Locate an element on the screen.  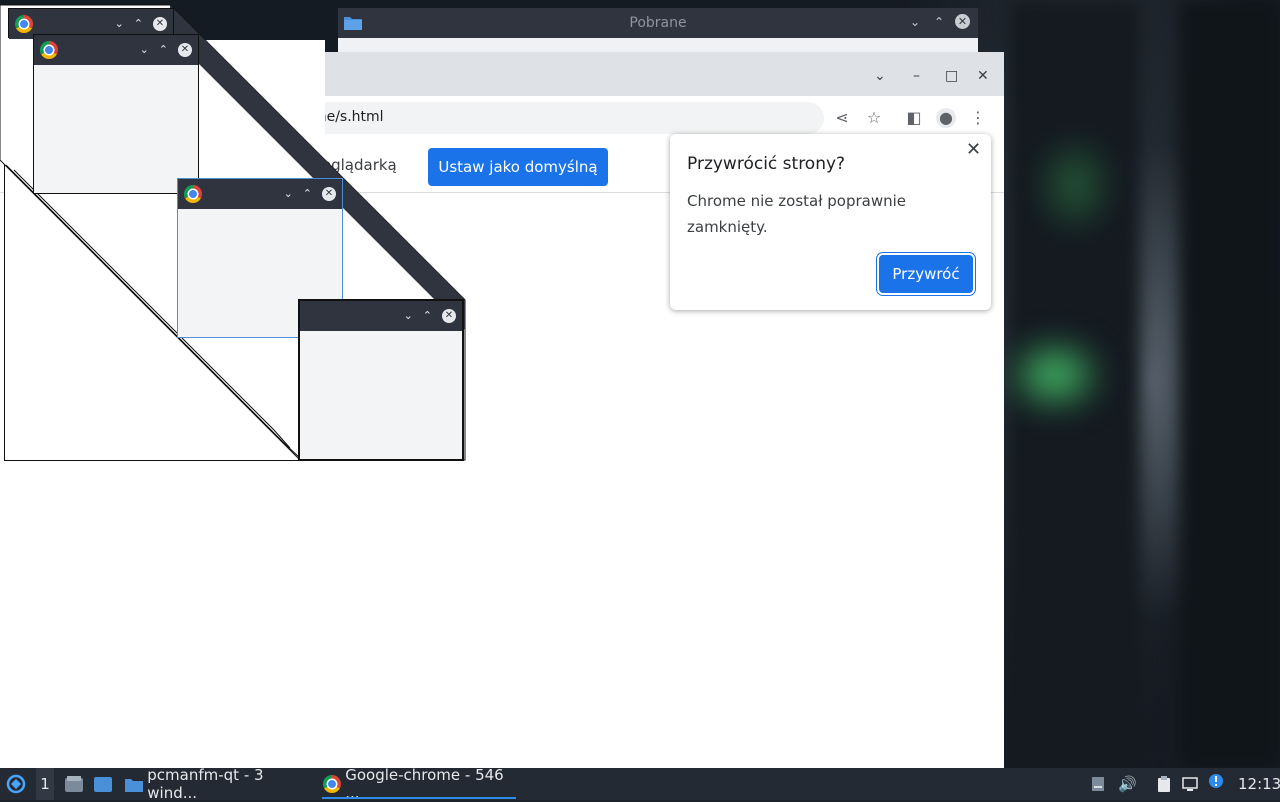
background-shape is located at coordinates (1230, 384).